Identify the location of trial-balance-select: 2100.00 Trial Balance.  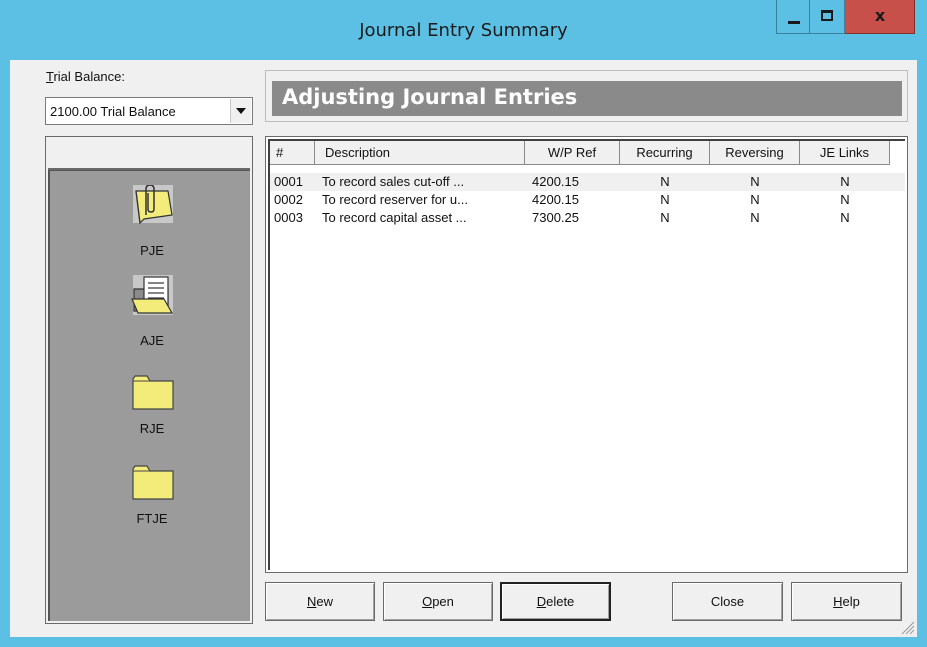
(149, 111).